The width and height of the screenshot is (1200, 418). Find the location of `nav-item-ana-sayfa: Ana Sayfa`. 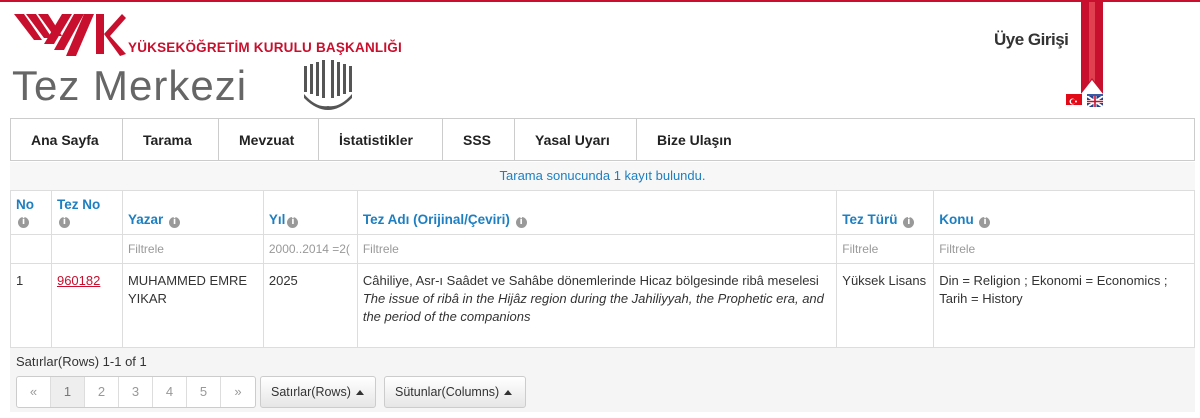

nav-item-ana-sayfa: Ana Sayfa is located at coordinates (67, 139).